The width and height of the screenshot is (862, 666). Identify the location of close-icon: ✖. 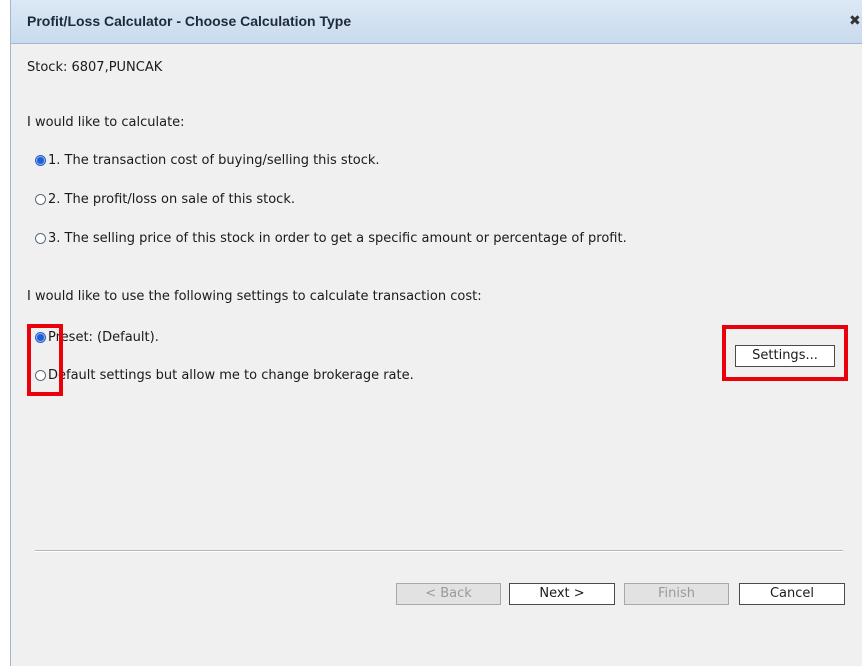
(855, 21).